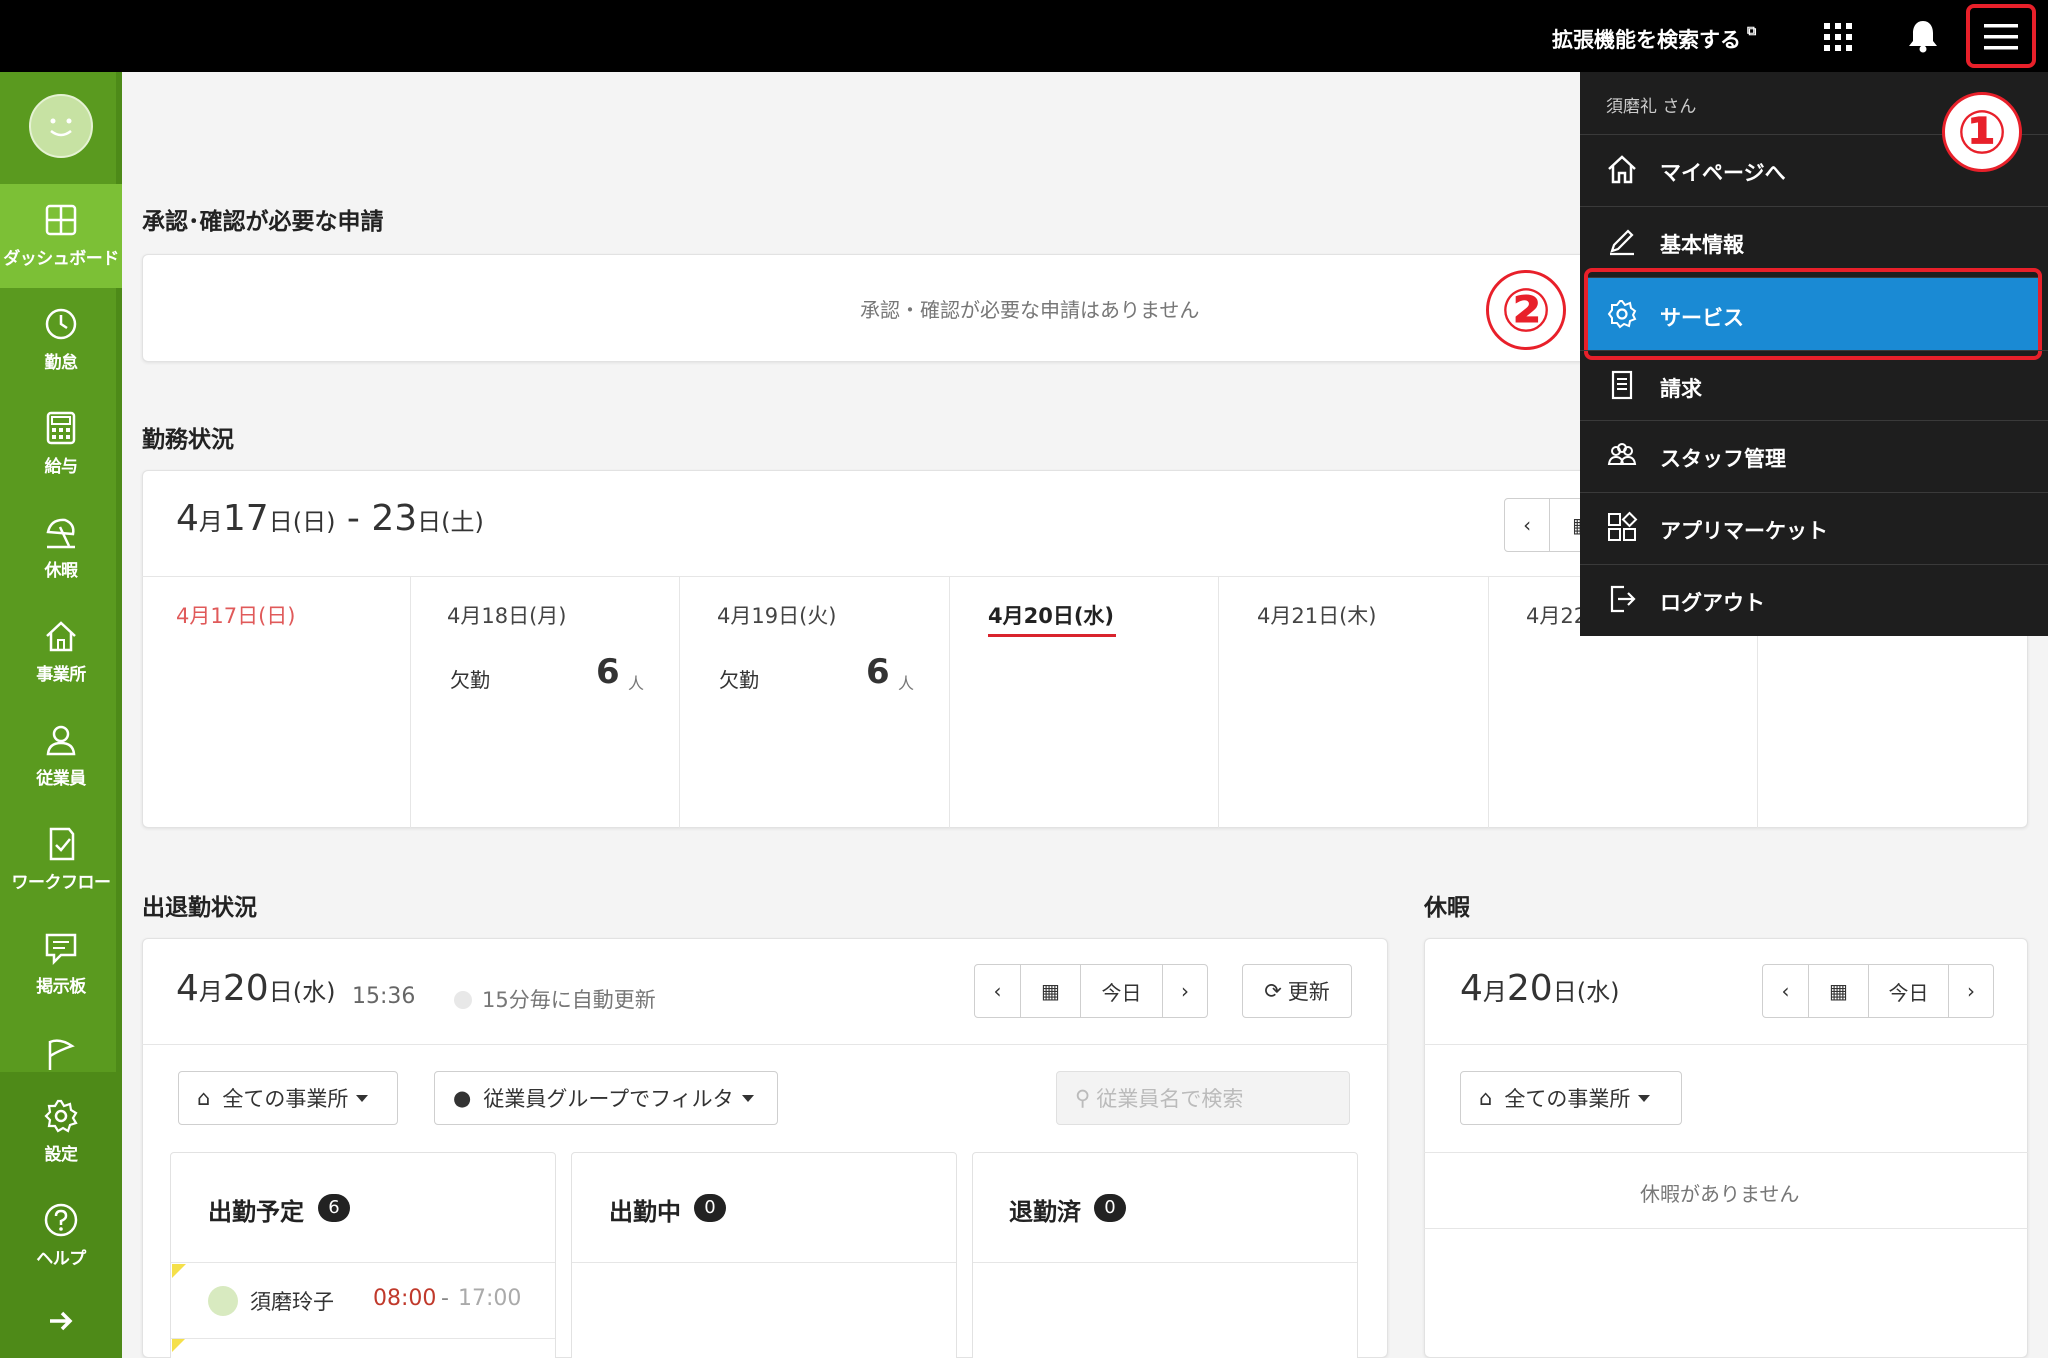 The height and width of the screenshot is (1358, 2048). What do you see at coordinates (1813, 314) in the screenshot?
I see `annotation-frame` at bounding box center [1813, 314].